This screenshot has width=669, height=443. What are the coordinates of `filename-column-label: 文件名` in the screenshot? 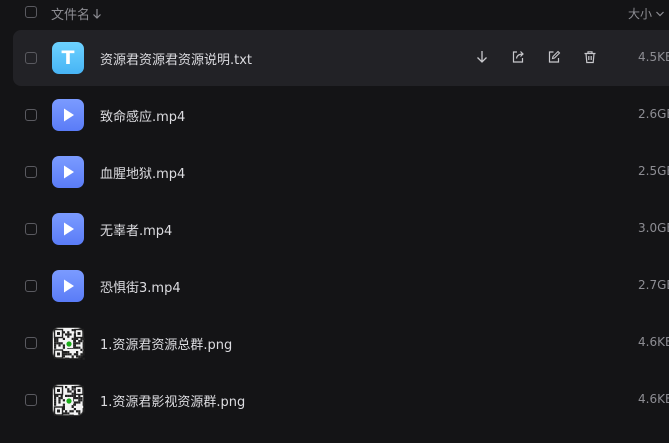 It's located at (71, 15).